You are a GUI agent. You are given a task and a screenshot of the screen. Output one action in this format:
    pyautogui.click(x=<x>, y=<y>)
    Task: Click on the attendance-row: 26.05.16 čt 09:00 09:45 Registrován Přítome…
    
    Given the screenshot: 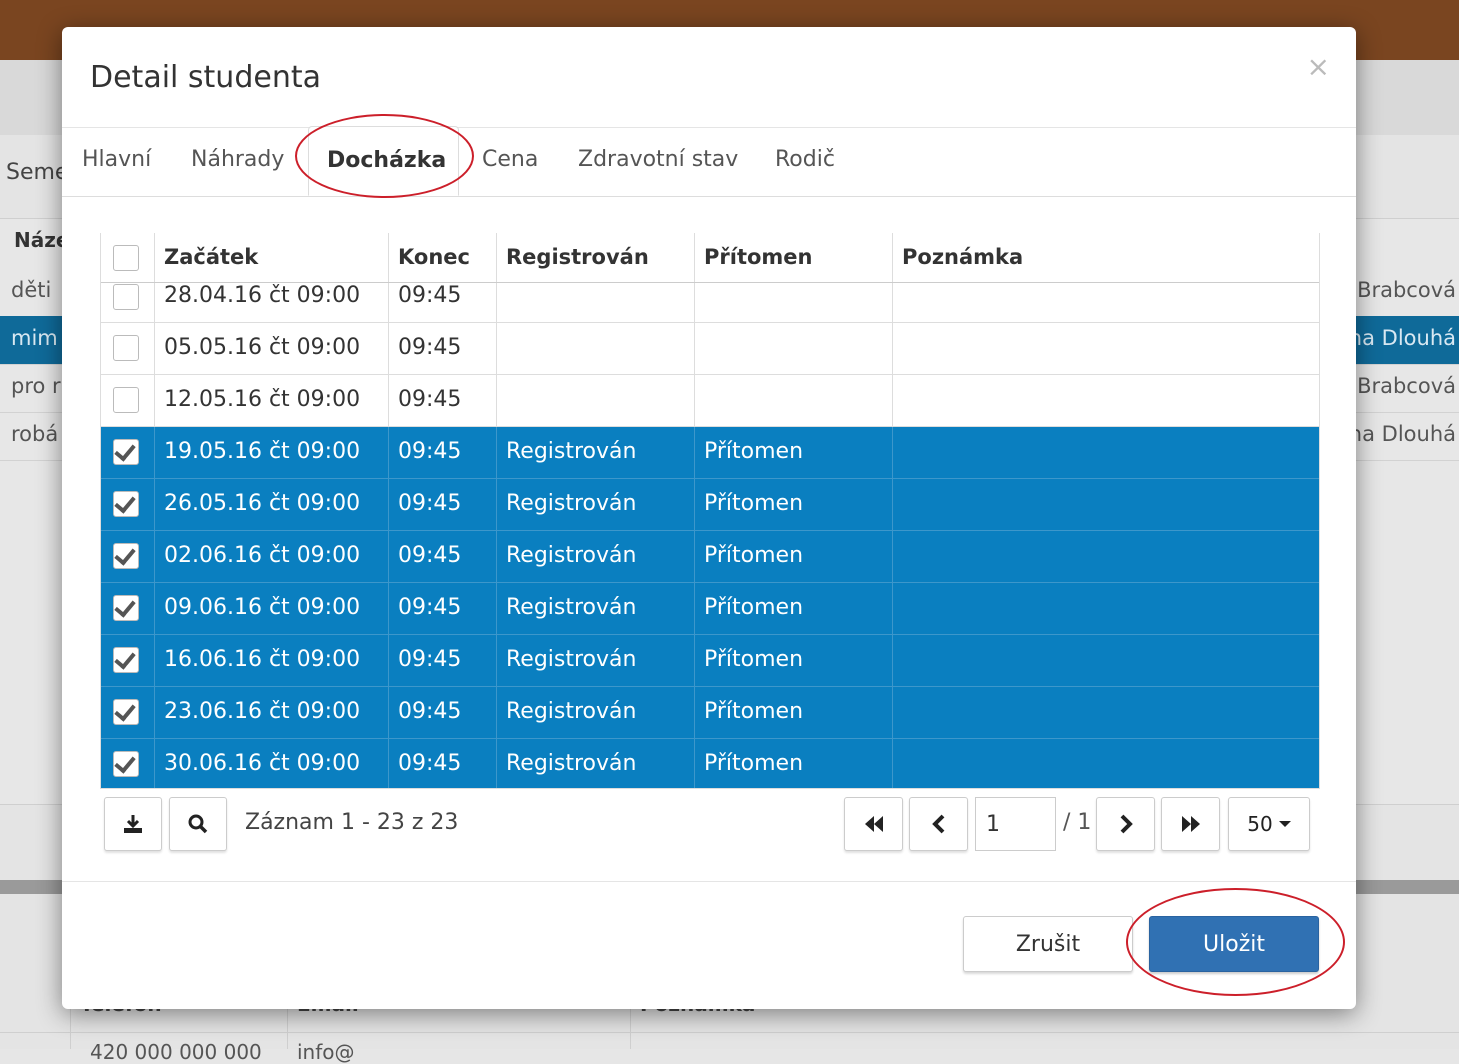 What is the action you would take?
    pyautogui.click(x=710, y=505)
    